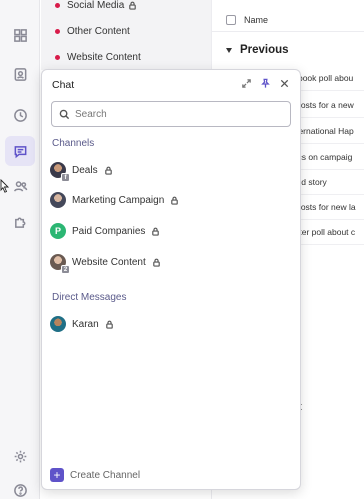 This screenshot has height=499, width=364. Describe the element at coordinates (104, 57) in the screenshot. I see `nav-item-label: Website Content` at that location.